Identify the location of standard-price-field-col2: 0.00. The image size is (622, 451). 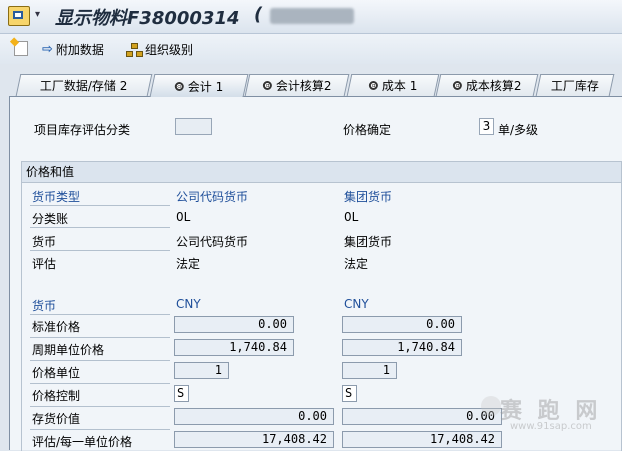
(402, 324).